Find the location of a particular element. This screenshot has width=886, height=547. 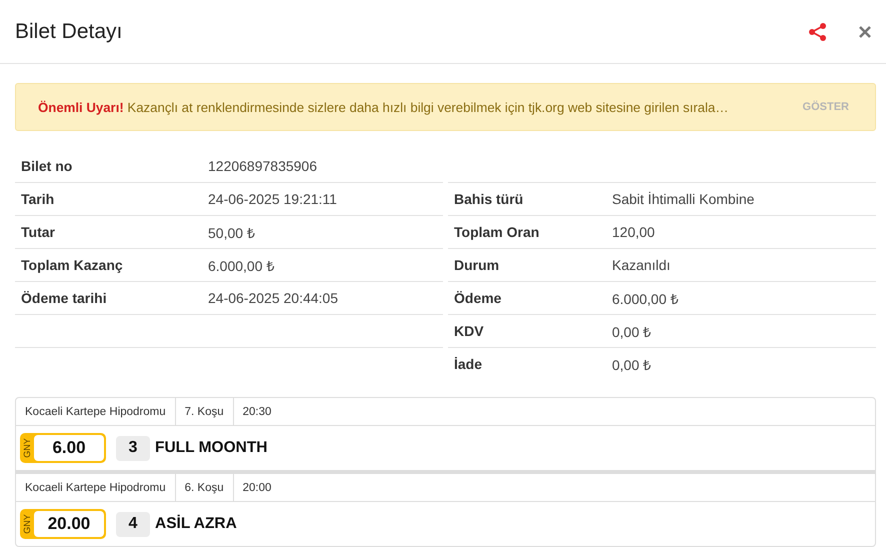

detail-label: KDV is located at coordinates (469, 331).